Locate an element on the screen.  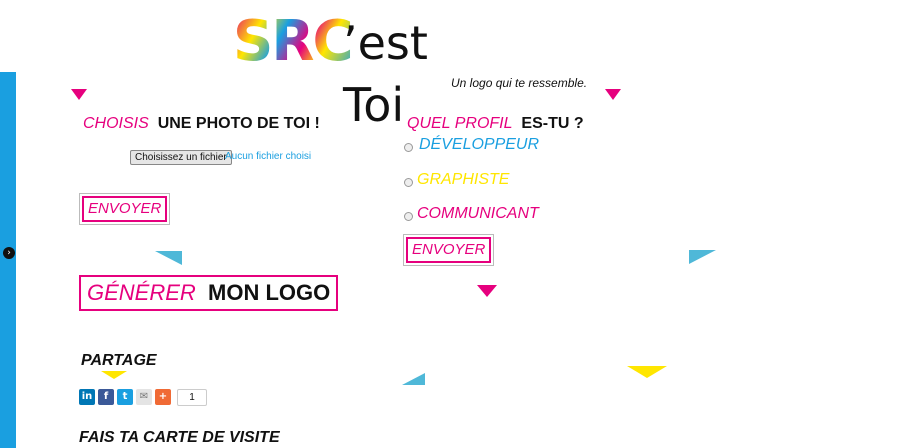
choose-file-button: Choisissez un fichier is located at coordinates (181, 157).